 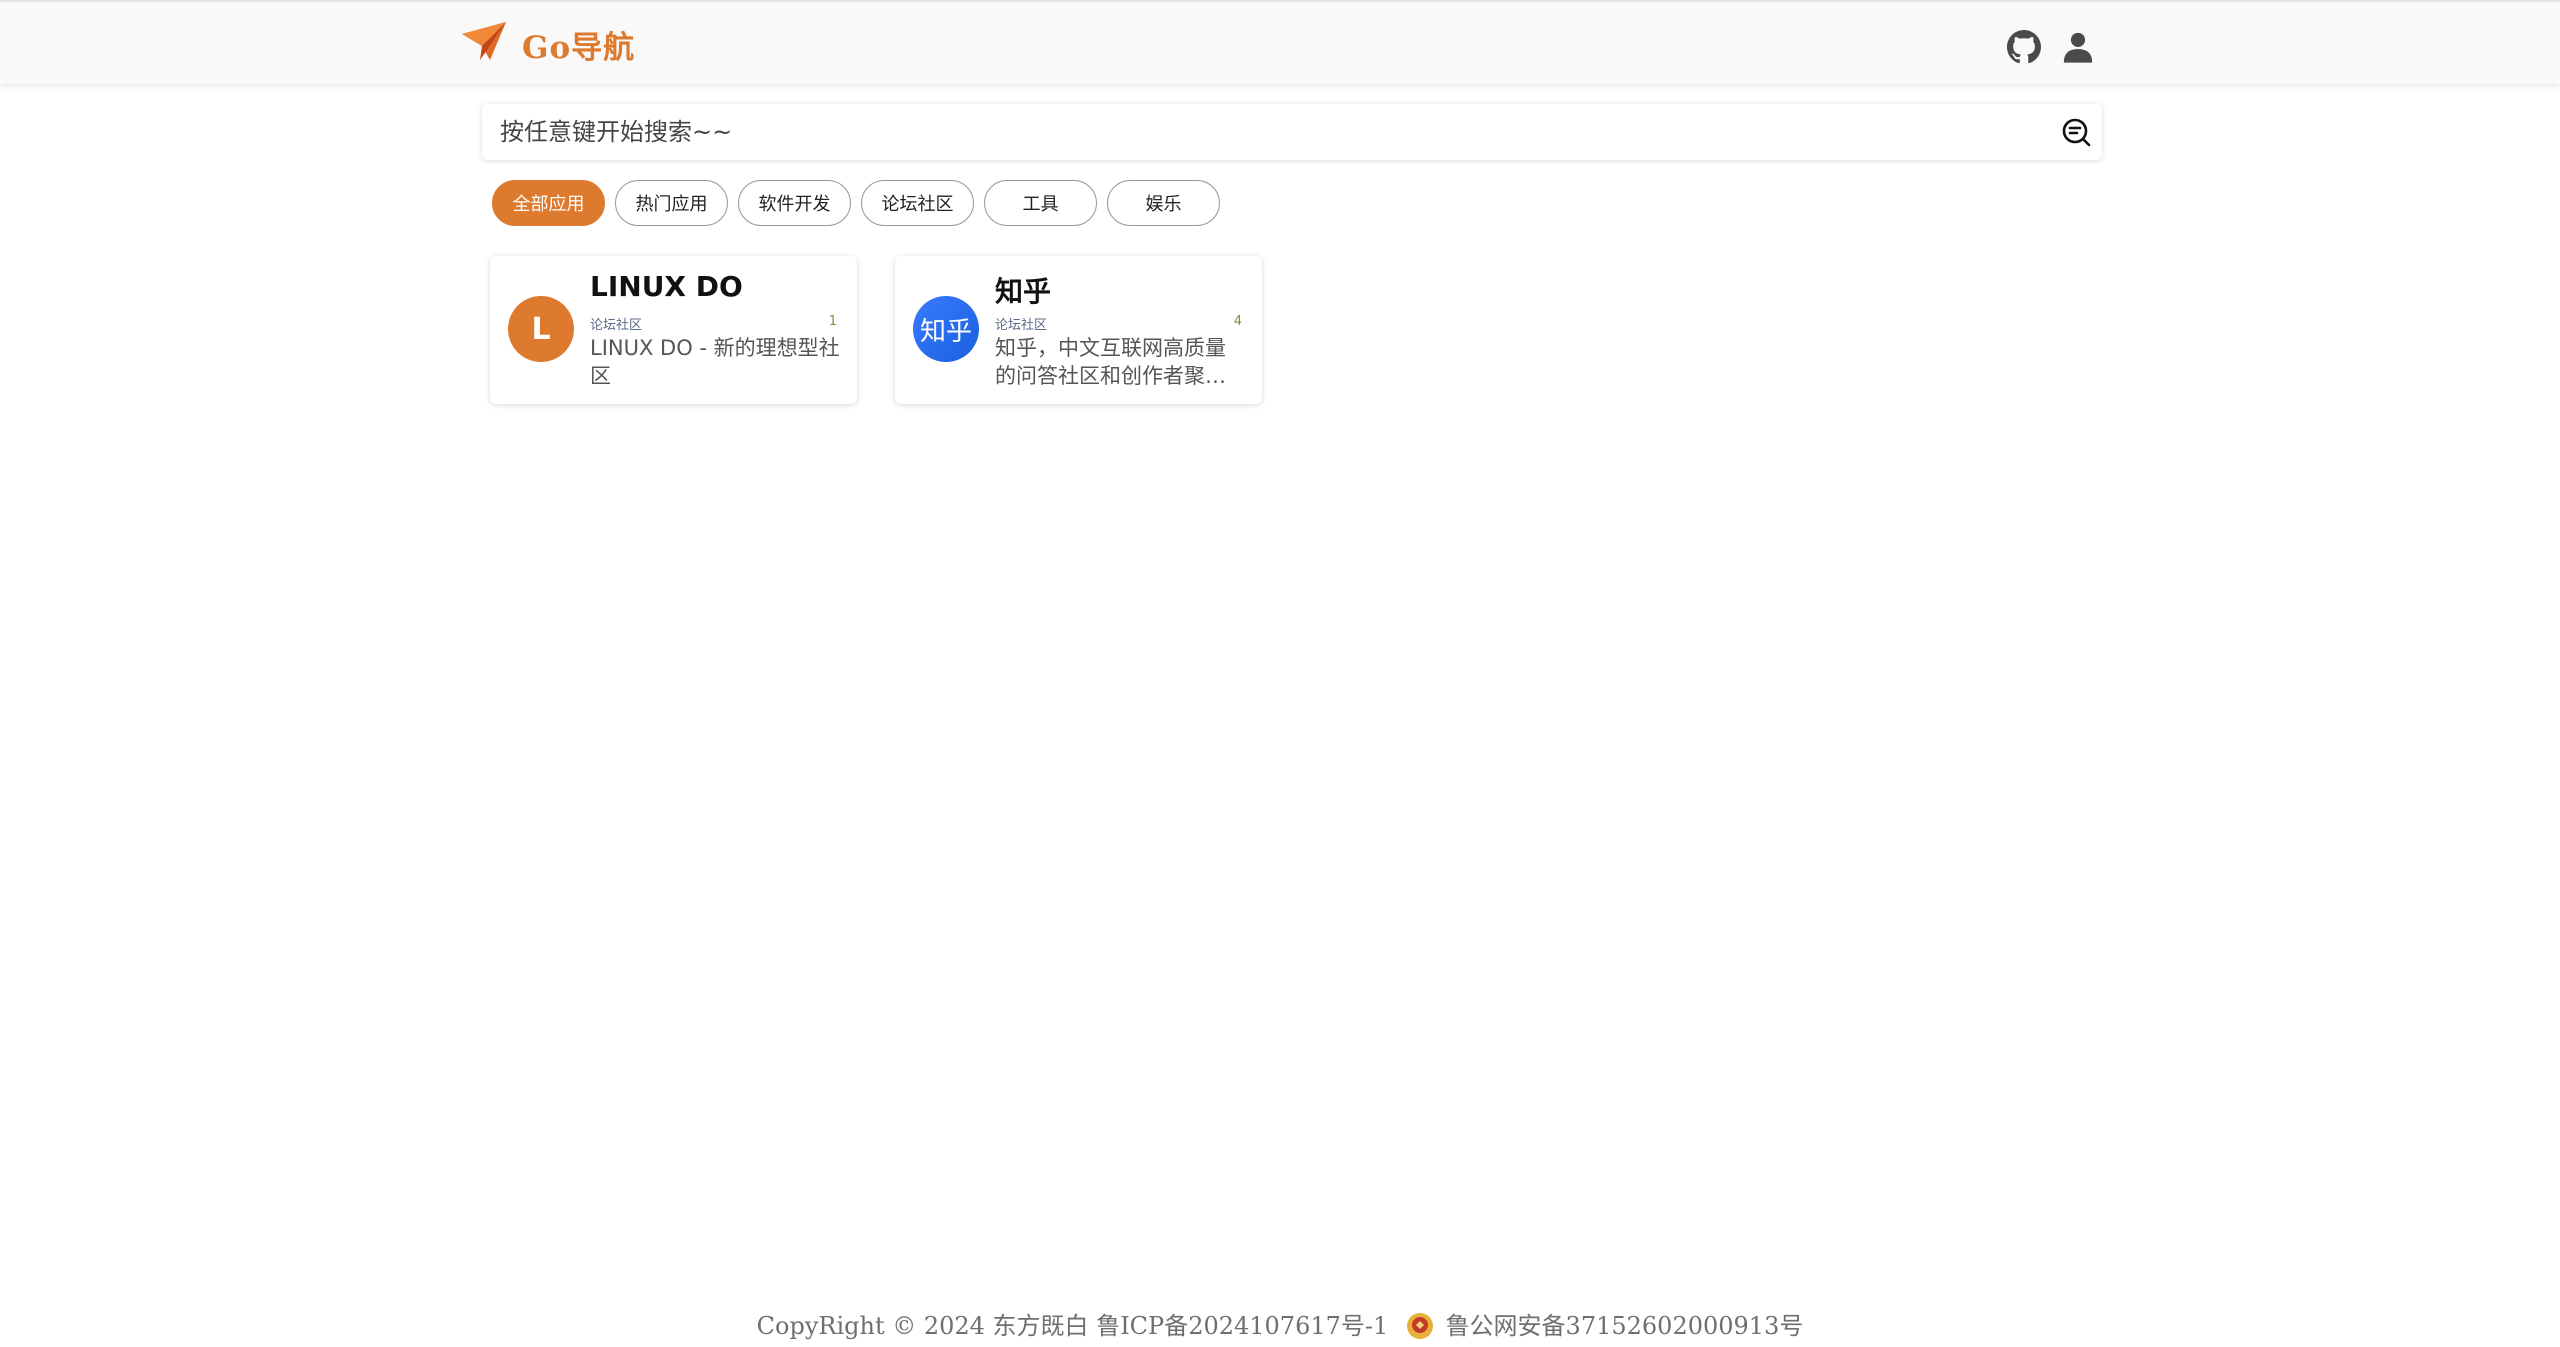 I want to click on top-navbar: Go导航, so click(x=1280, y=42).